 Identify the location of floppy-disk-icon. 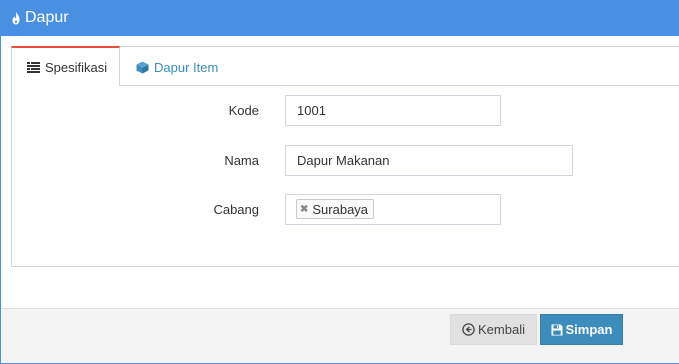
(557, 329).